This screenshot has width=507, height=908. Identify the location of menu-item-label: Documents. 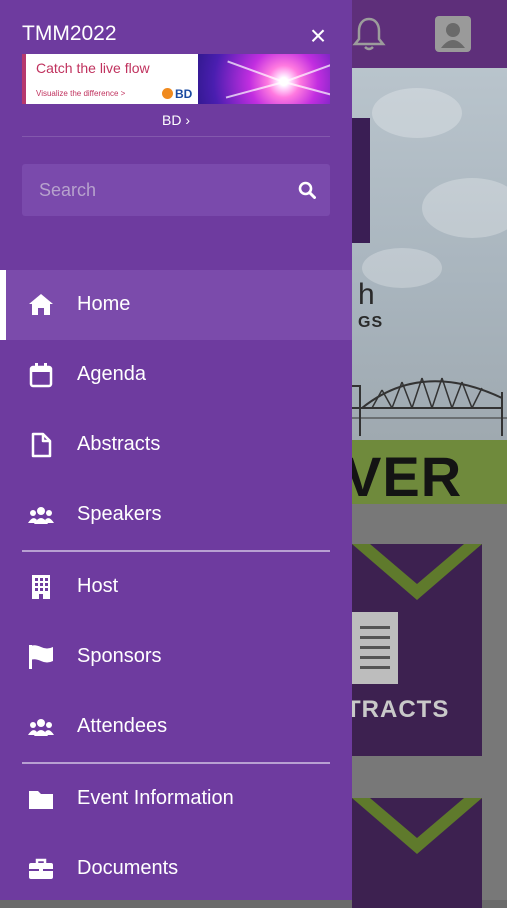
(128, 868).